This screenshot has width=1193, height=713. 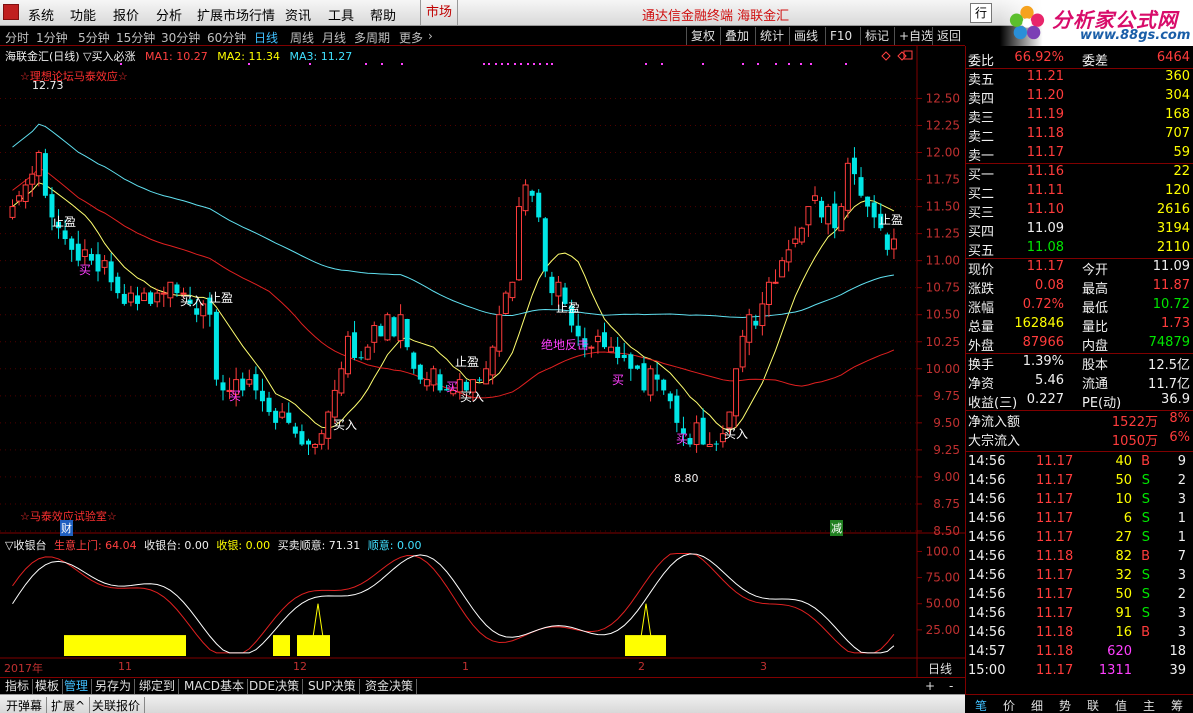 I want to click on period-daily-label: 日线, so click(x=940, y=668).